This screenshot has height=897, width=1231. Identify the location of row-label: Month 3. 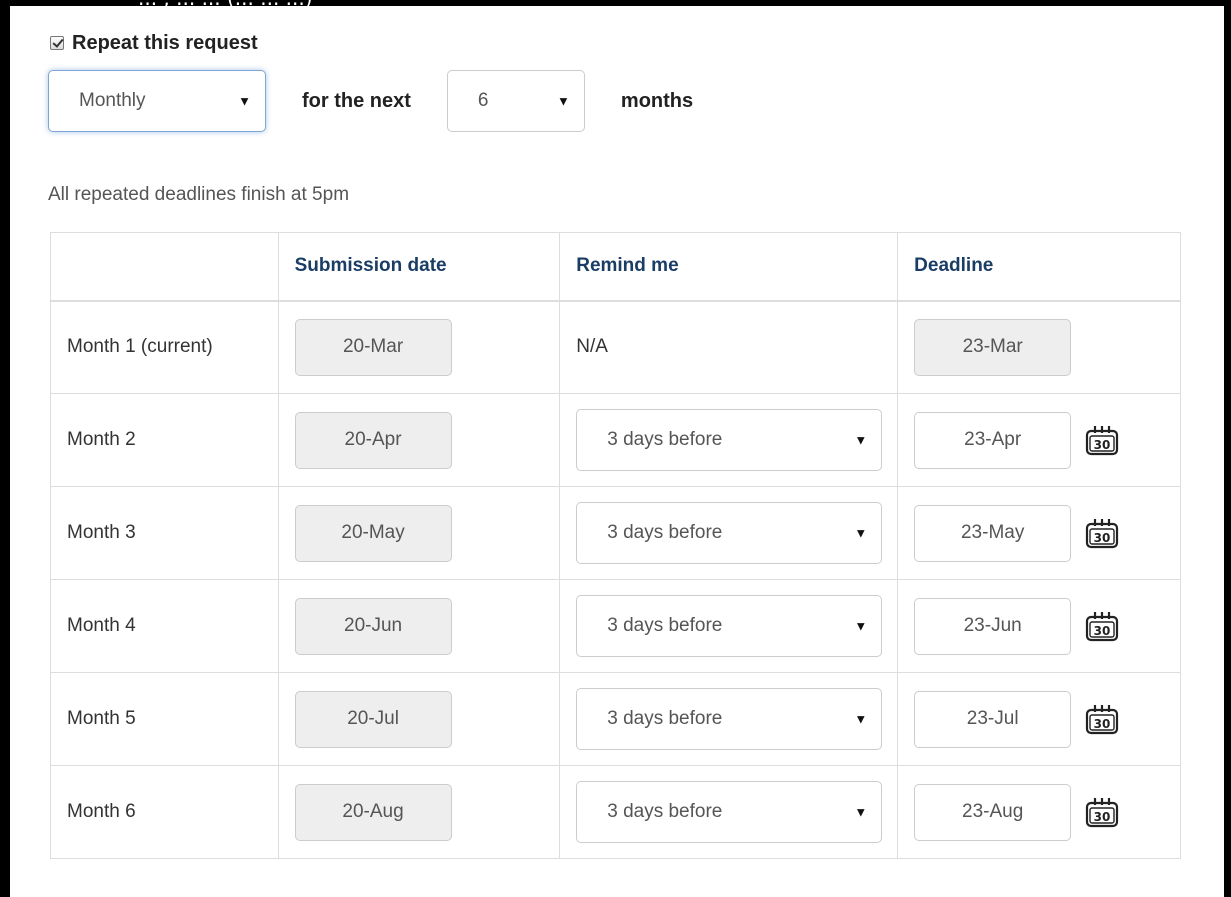
(164, 533).